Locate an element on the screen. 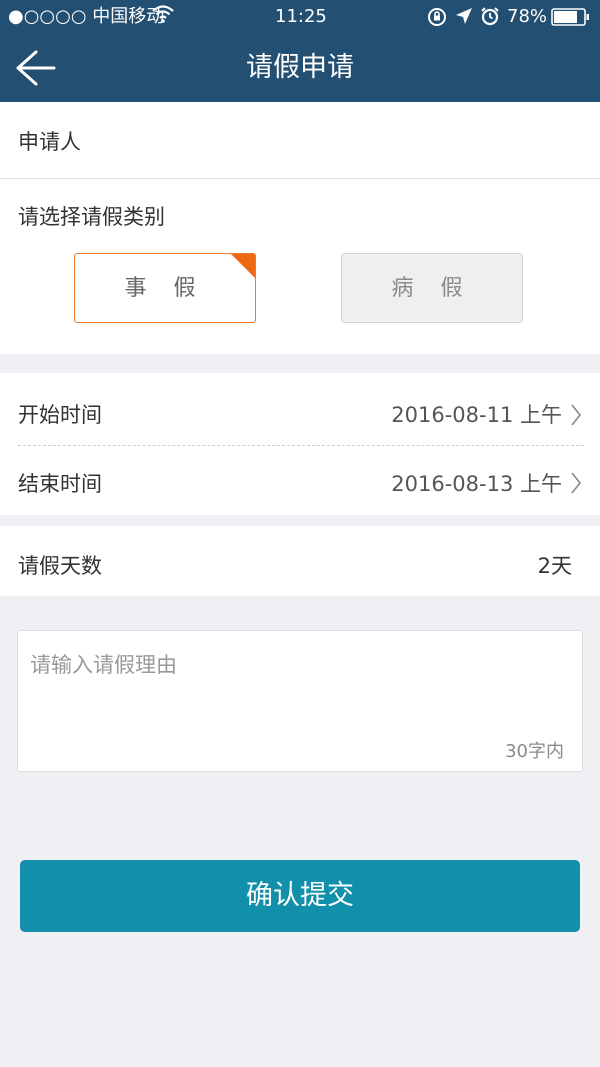  start-time-label: 开始时间 is located at coordinates (60, 415).